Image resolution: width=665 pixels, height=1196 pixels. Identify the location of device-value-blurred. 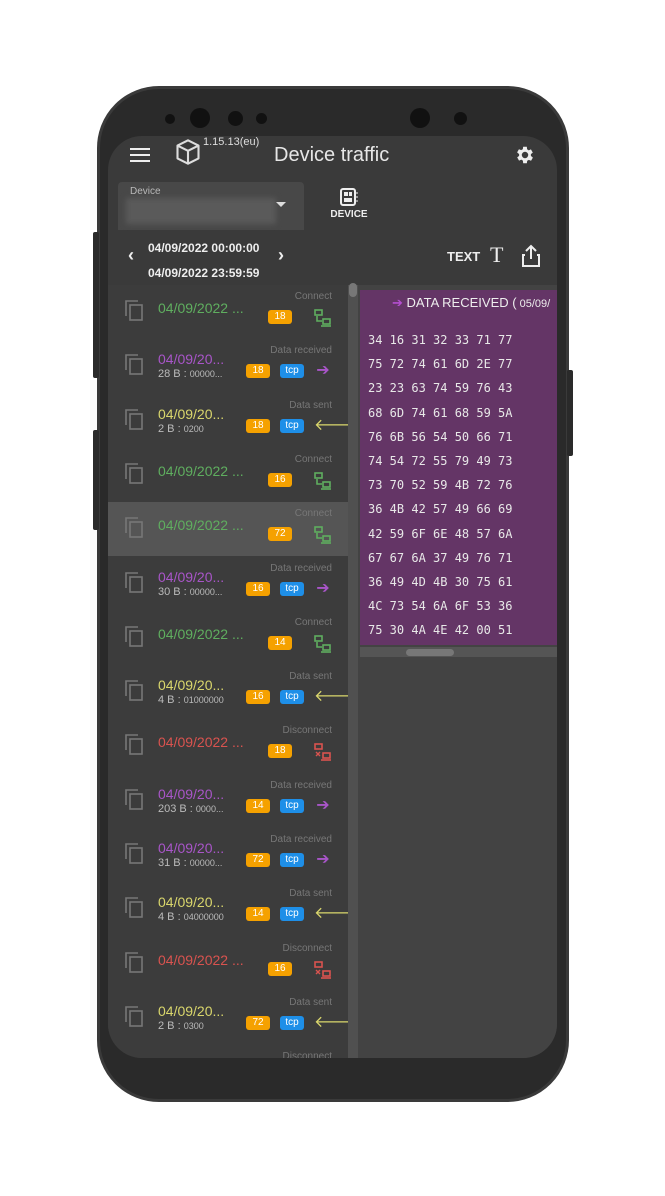
(201, 211).